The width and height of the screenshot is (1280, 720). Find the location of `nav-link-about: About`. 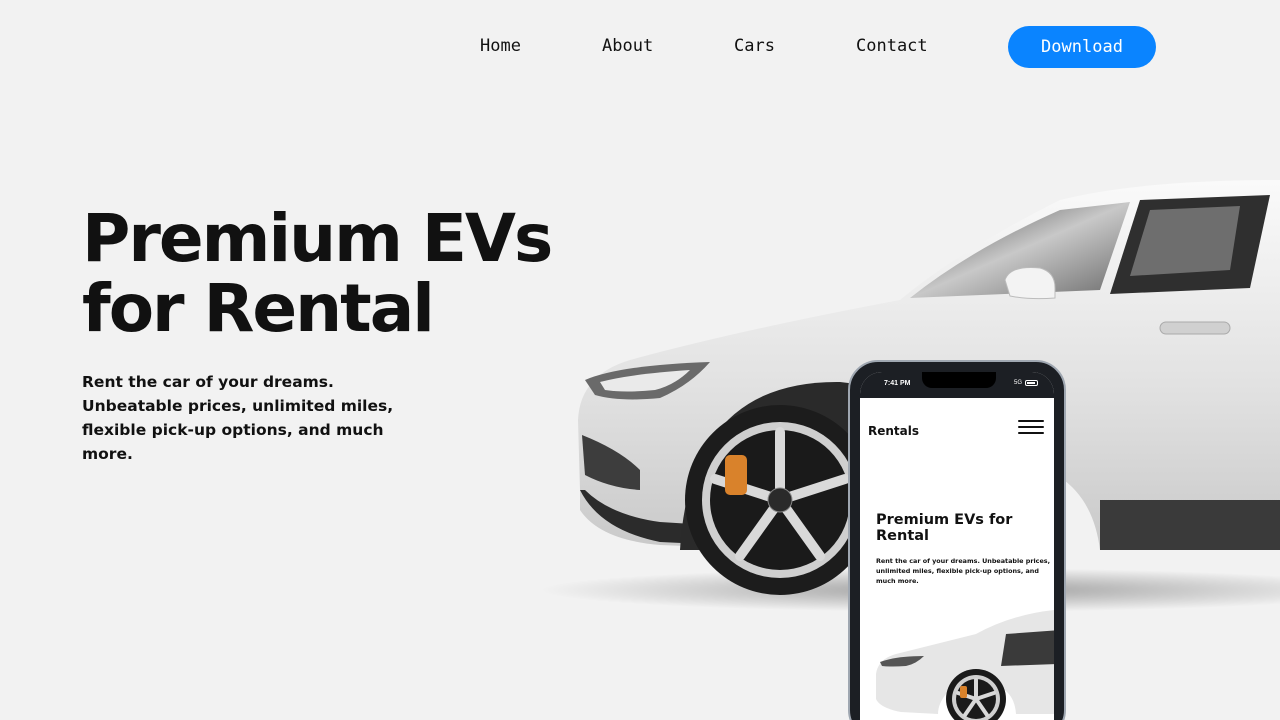

nav-link-about: About is located at coordinates (627, 46).